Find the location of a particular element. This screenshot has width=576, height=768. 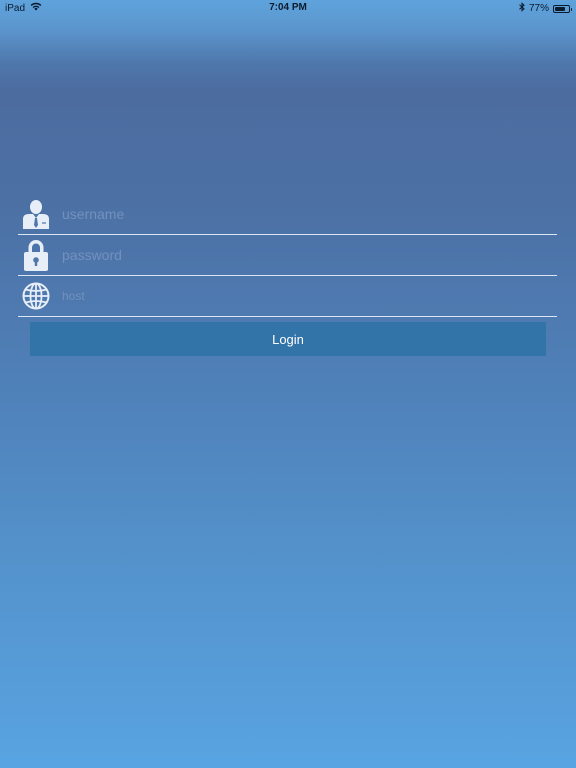

battery-icon is located at coordinates (562, 8).